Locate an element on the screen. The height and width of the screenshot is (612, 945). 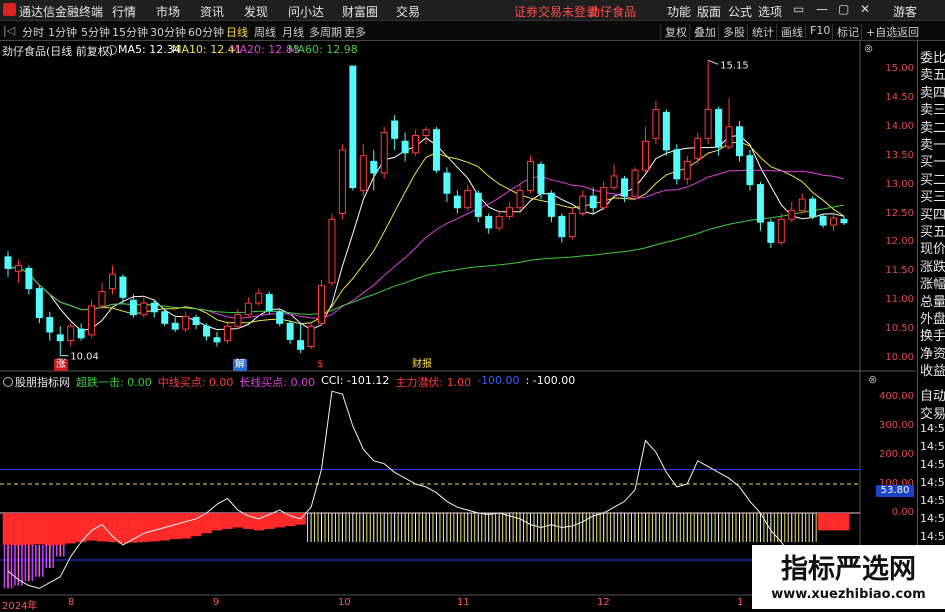
price-tick-label: 14.50 is located at coordinates (899, 97).